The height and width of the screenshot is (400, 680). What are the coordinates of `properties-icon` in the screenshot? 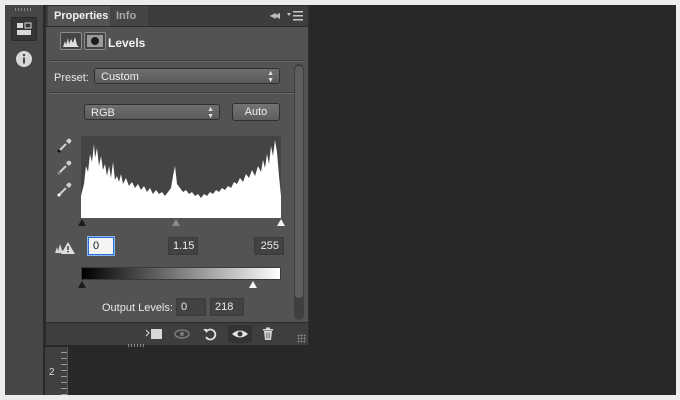 It's located at (24, 29).